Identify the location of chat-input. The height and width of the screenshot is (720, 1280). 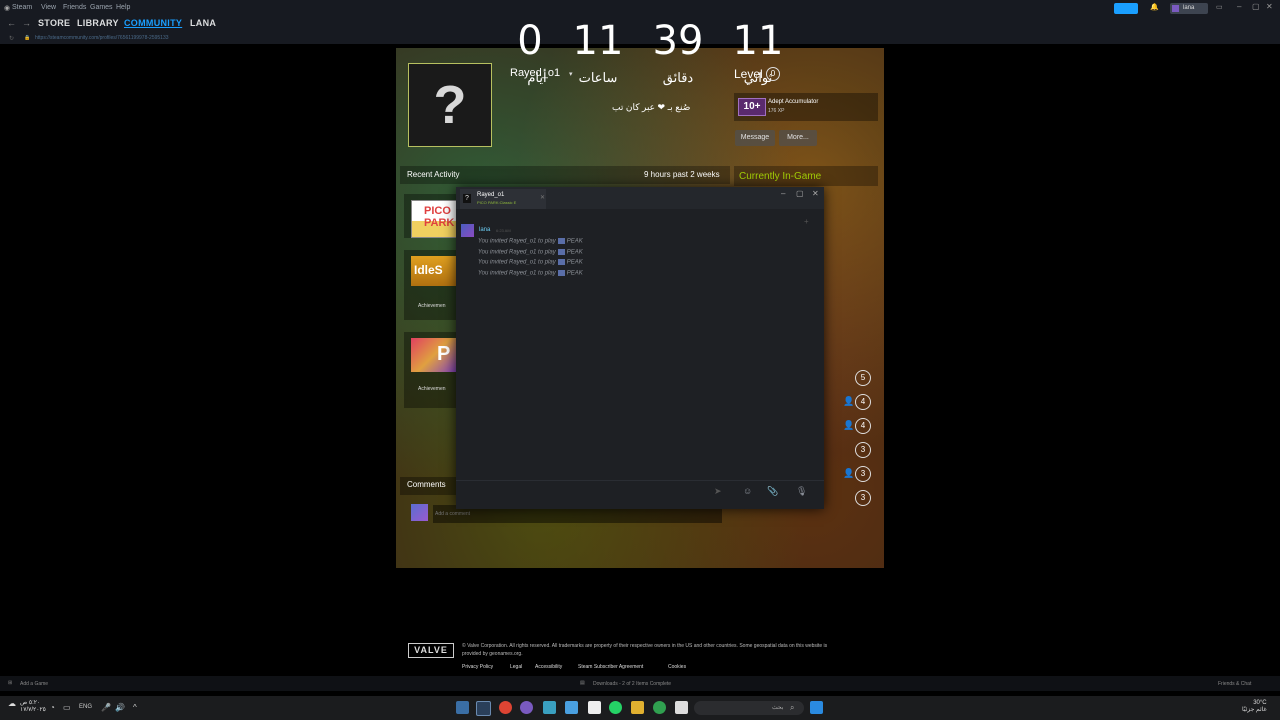
(587, 494).